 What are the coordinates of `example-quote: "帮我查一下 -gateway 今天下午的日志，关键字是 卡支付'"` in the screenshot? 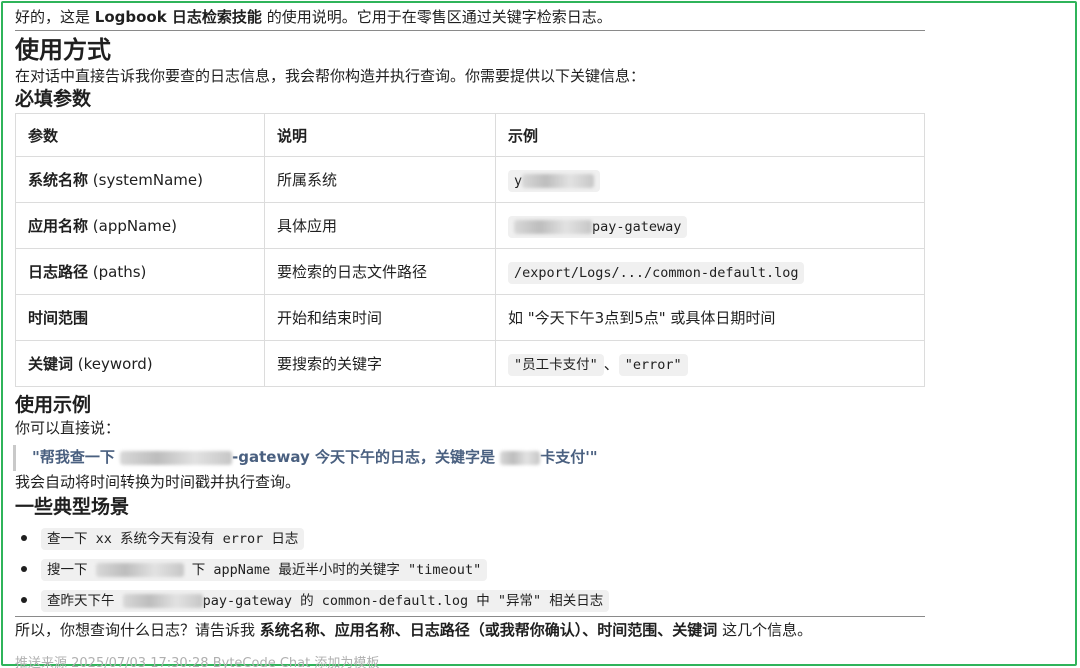 It's located at (469, 458).